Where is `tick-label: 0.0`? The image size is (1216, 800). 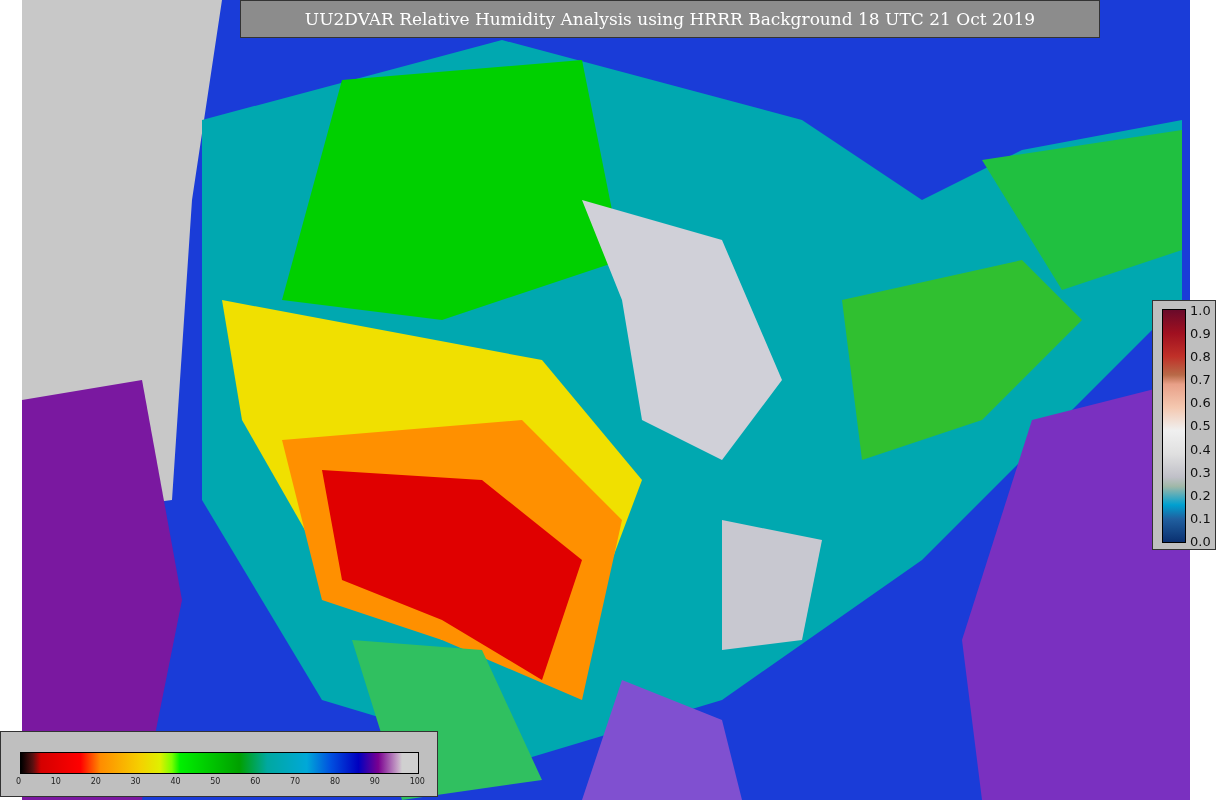
tick-label: 0.0 is located at coordinates (1200, 541).